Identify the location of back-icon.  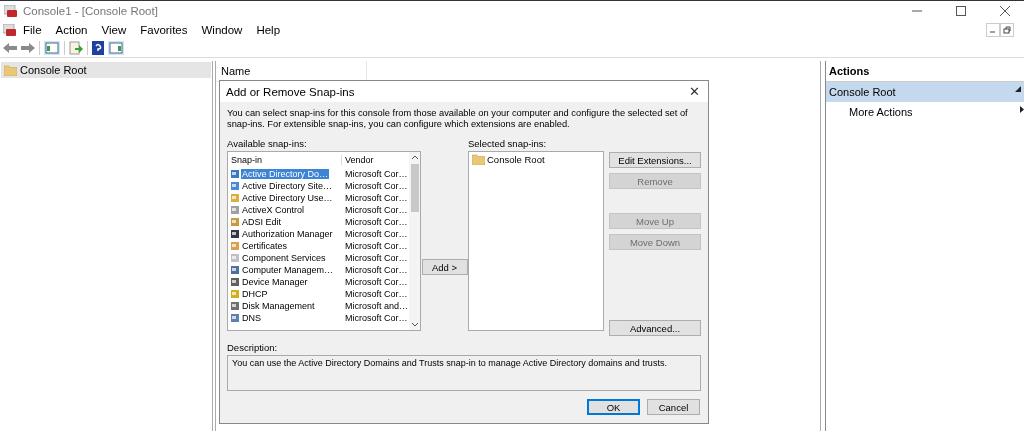
(10, 48).